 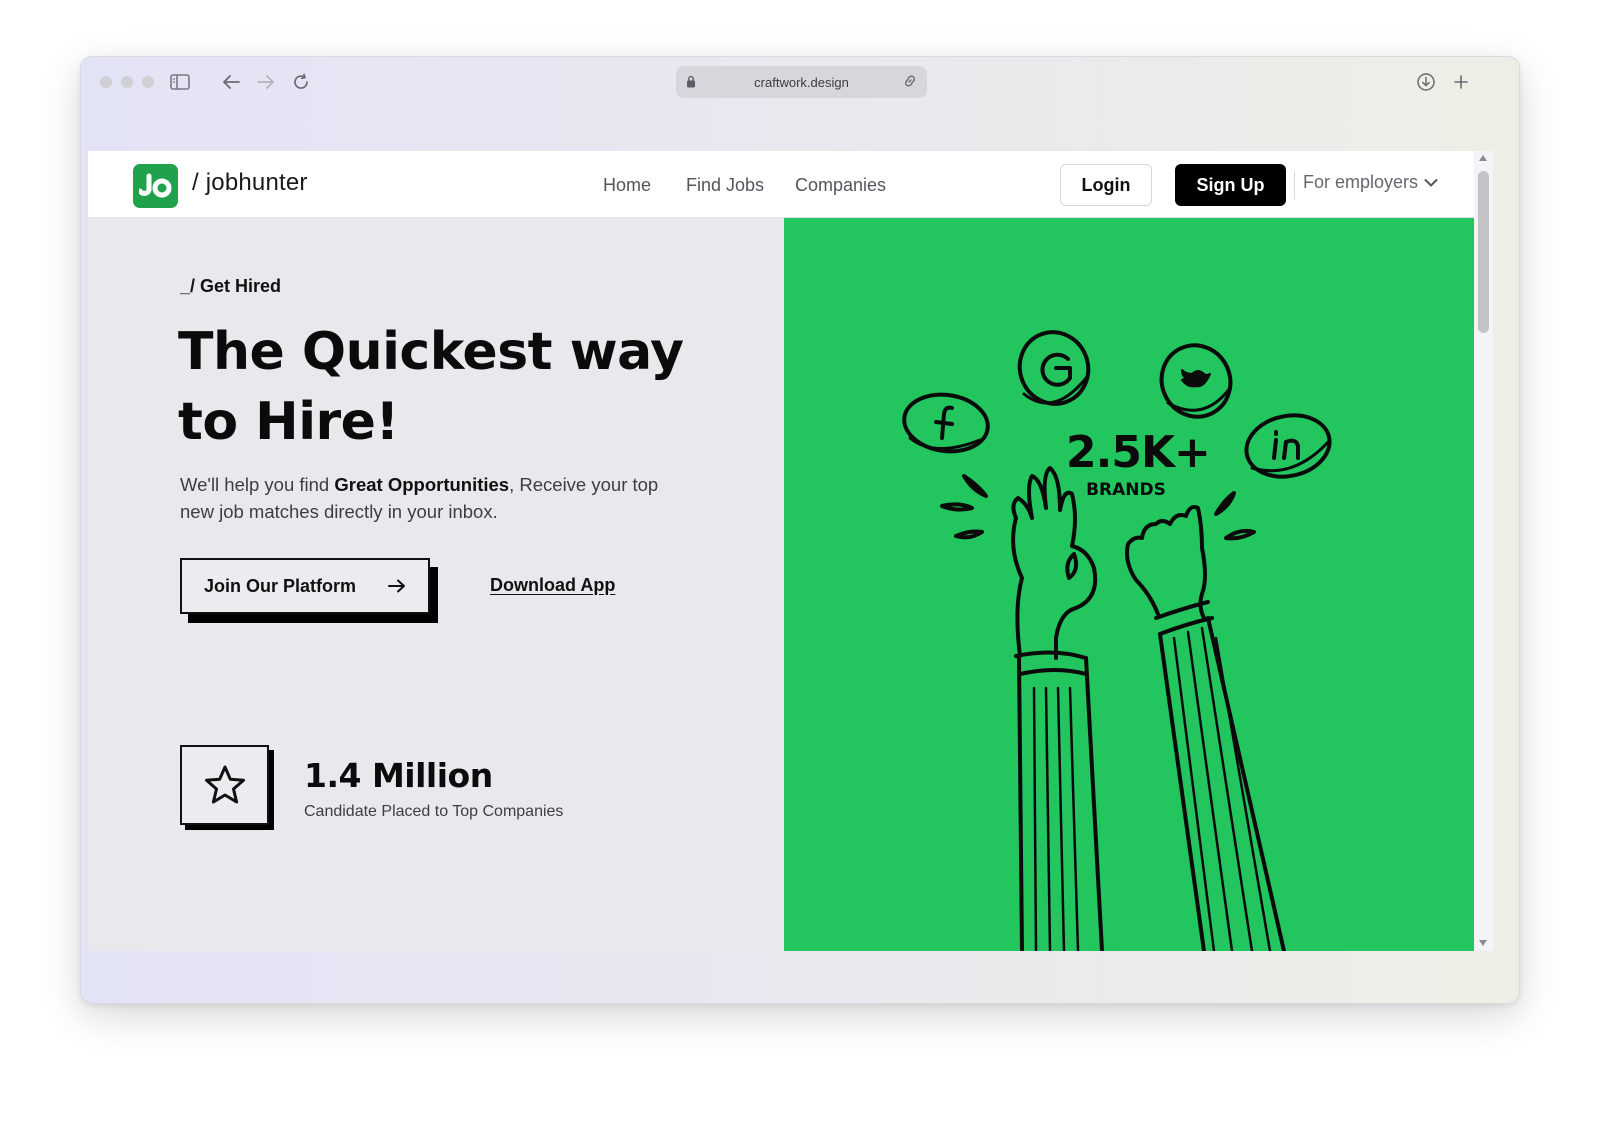 I want to click on hero-headline-line-2: to Hire!, so click(x=288, y=422).